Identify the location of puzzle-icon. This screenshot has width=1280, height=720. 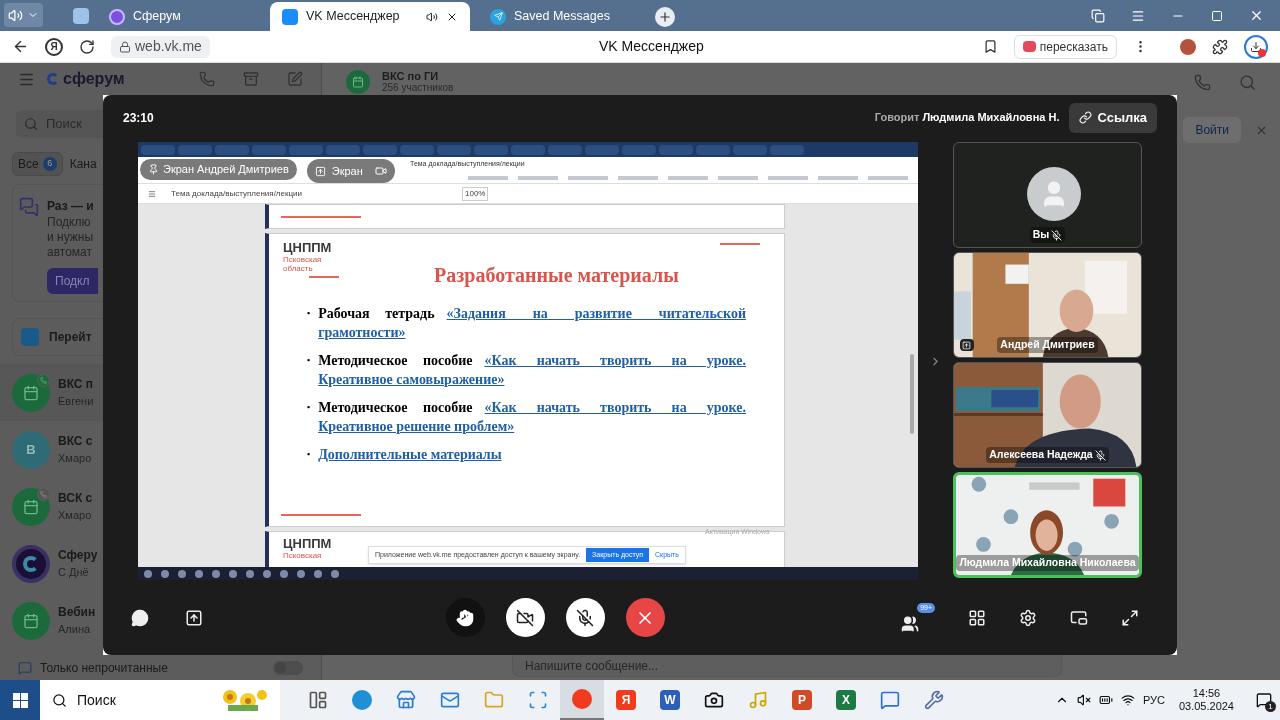
(1220, 46).